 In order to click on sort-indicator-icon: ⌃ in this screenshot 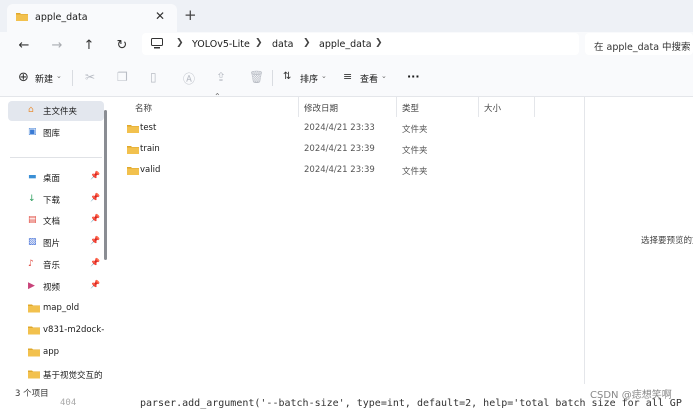, I will do `click(217, 96)`.